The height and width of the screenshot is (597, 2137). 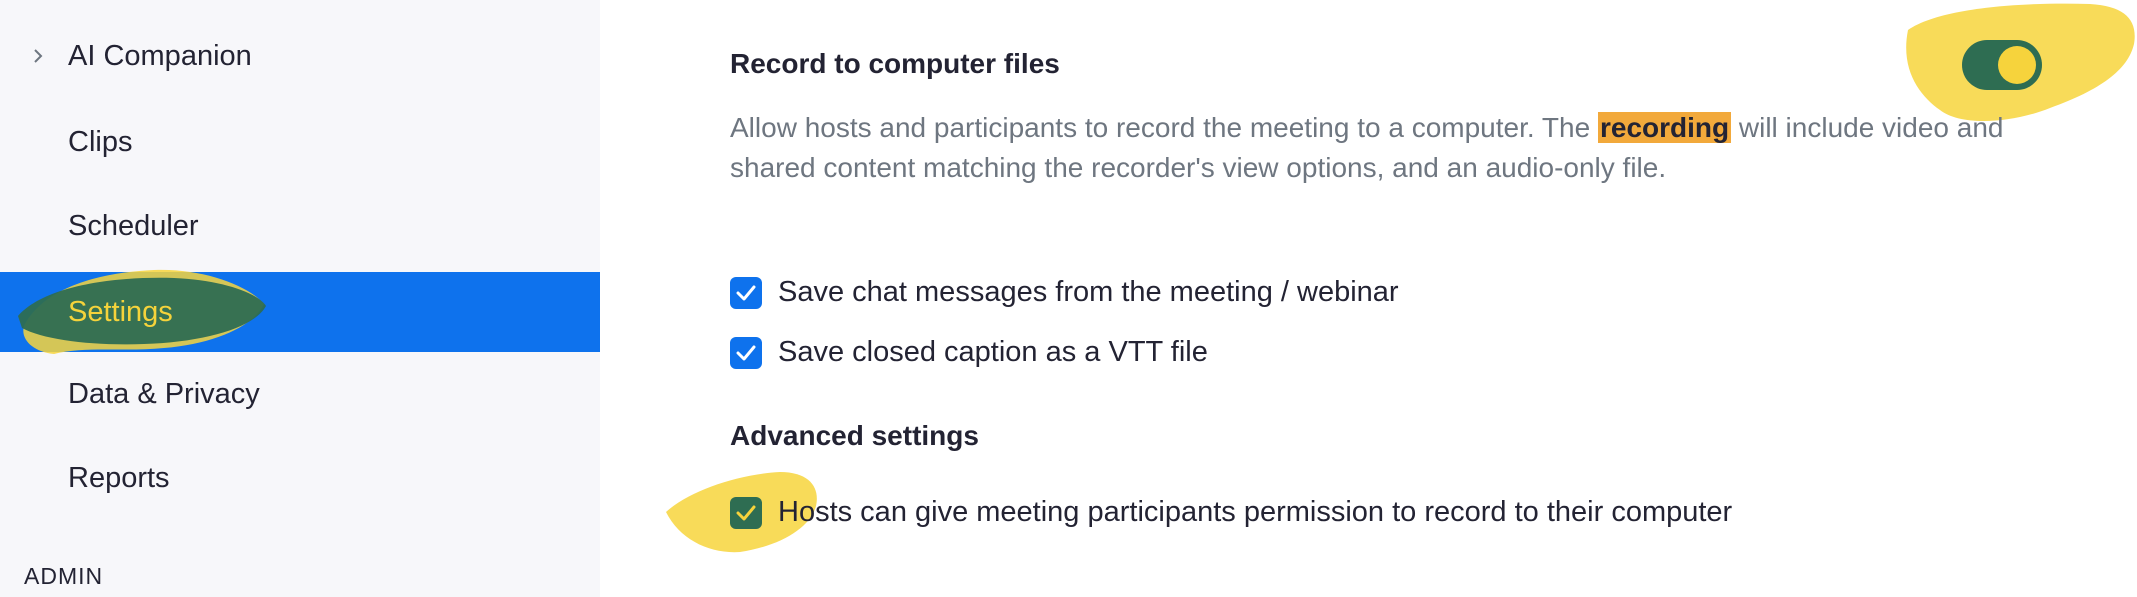 What do you see at coordinates (1664, 127) in the screenshot?
I see `highlighted-term: recording` at bounding box center [1664, 127].